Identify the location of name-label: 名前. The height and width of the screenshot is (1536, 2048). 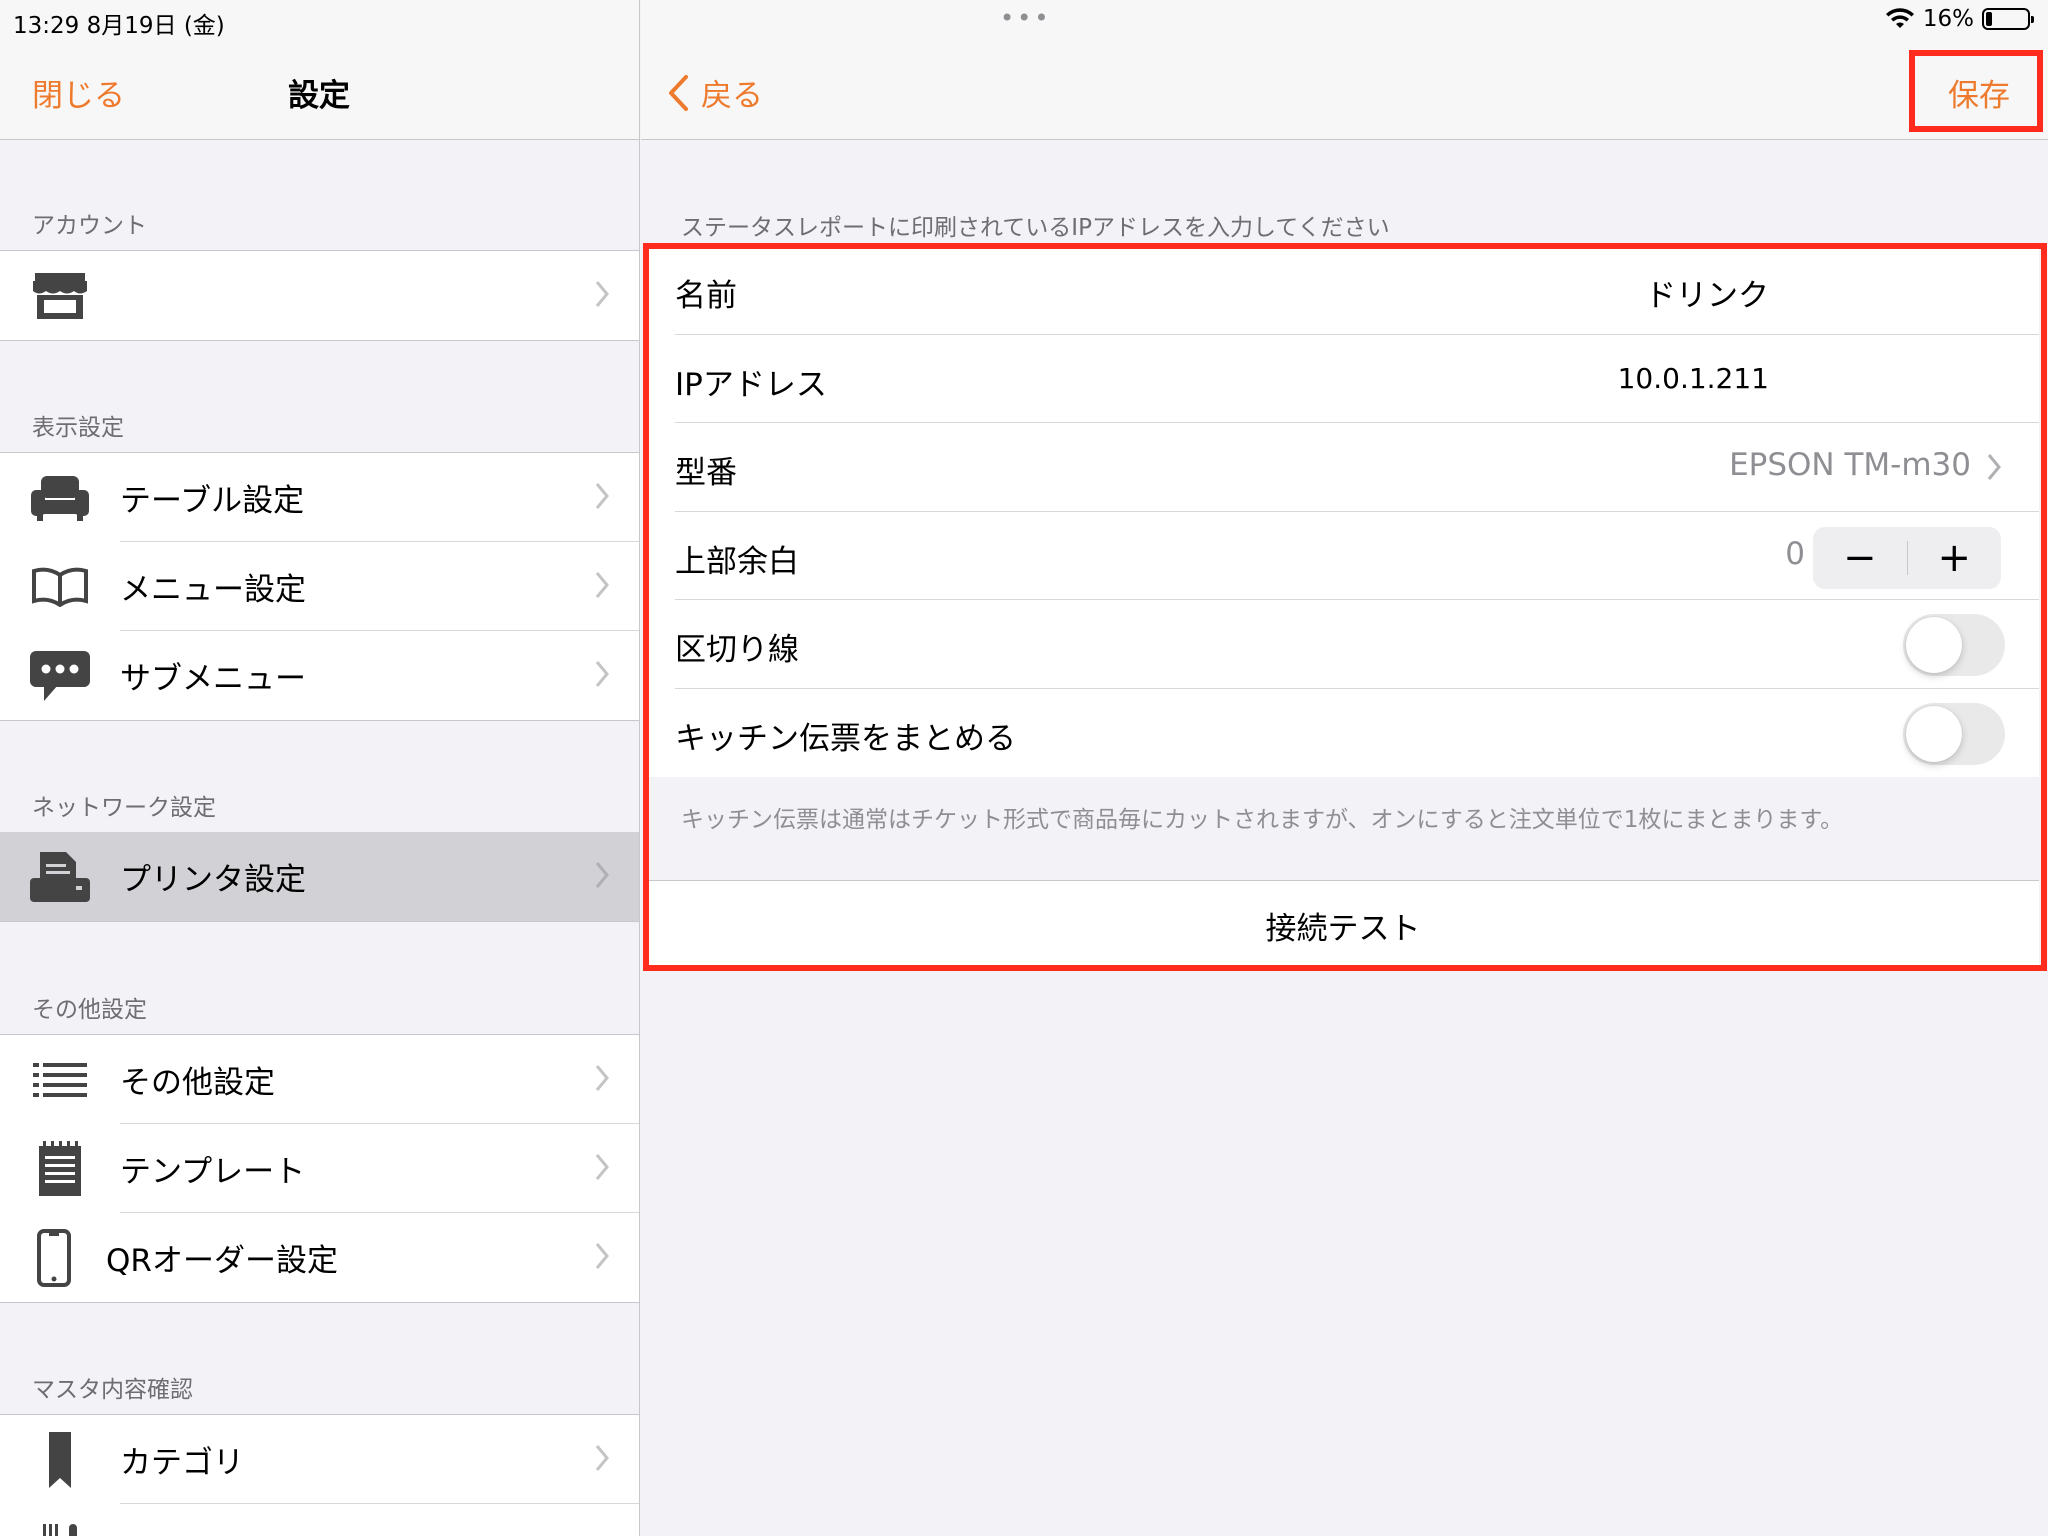
(706, 296).